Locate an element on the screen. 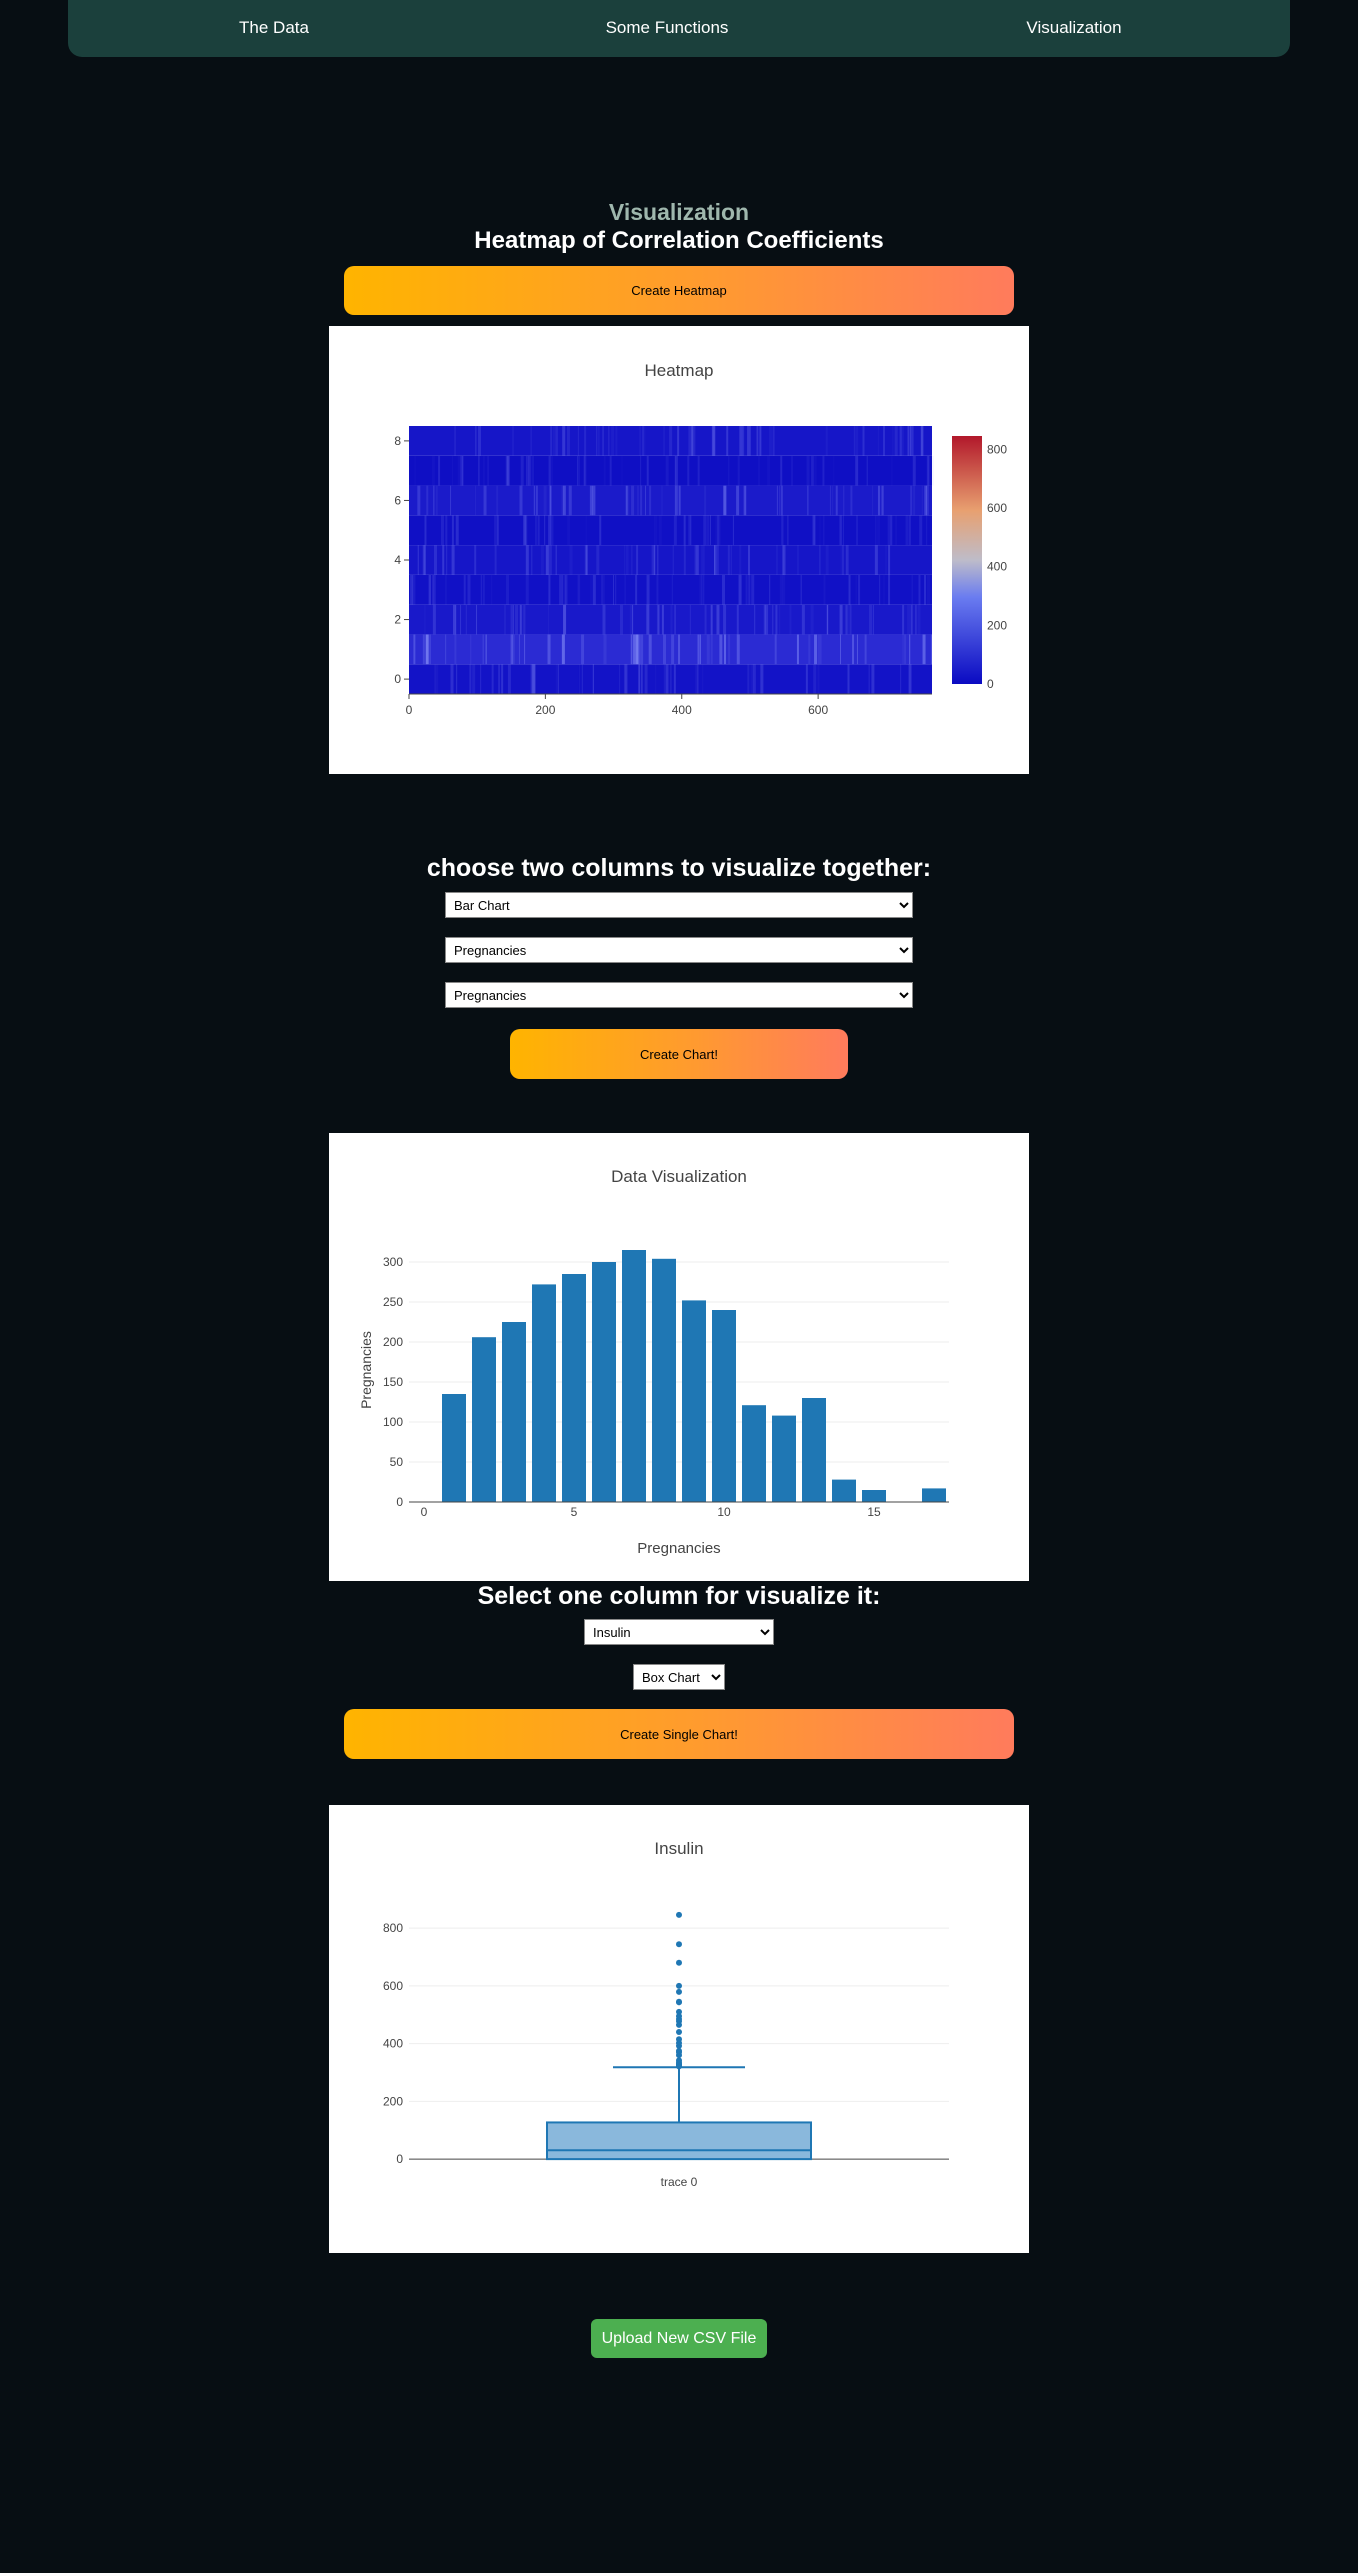  upload-csv-button: Upload New CSV File is located at coordinates (679, 2338).